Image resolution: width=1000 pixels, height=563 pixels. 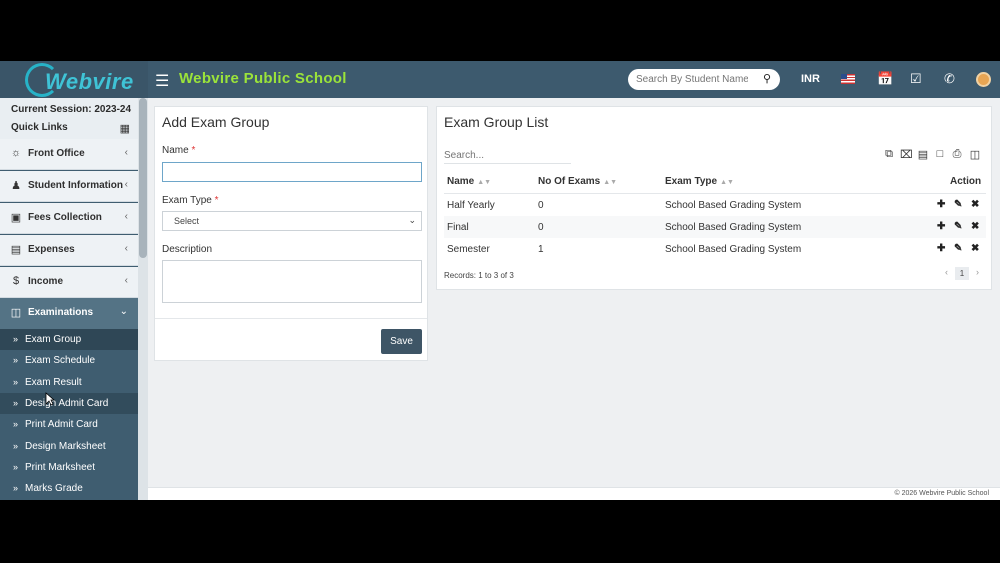 What do you see at coordinates (692, 79) in the screenshot?
I see `student-search-input` at bounding box center [692, 79].